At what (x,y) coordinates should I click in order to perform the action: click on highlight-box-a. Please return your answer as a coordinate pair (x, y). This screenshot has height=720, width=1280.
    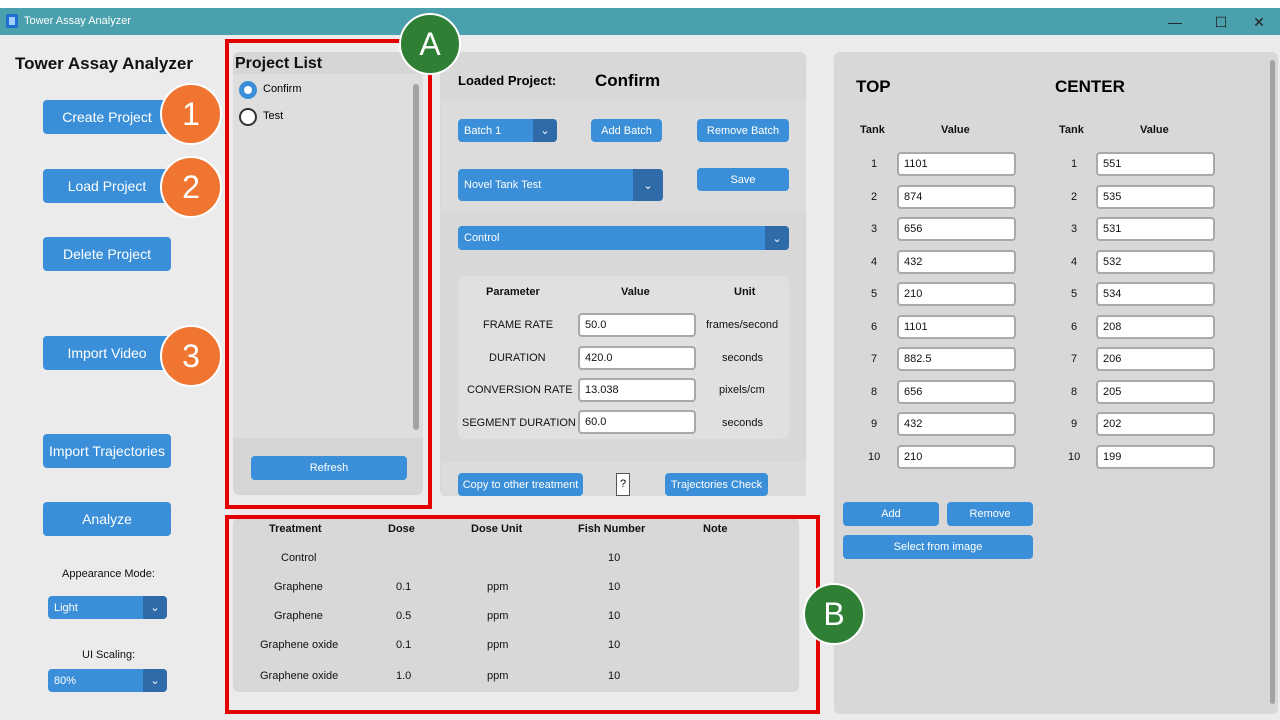
    Looking at the image, I should click on (328, 274).